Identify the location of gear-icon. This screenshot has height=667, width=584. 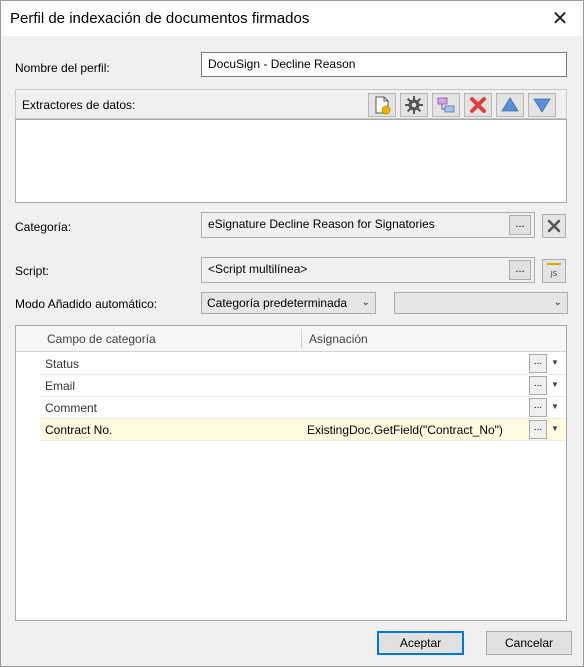
(414, 105).